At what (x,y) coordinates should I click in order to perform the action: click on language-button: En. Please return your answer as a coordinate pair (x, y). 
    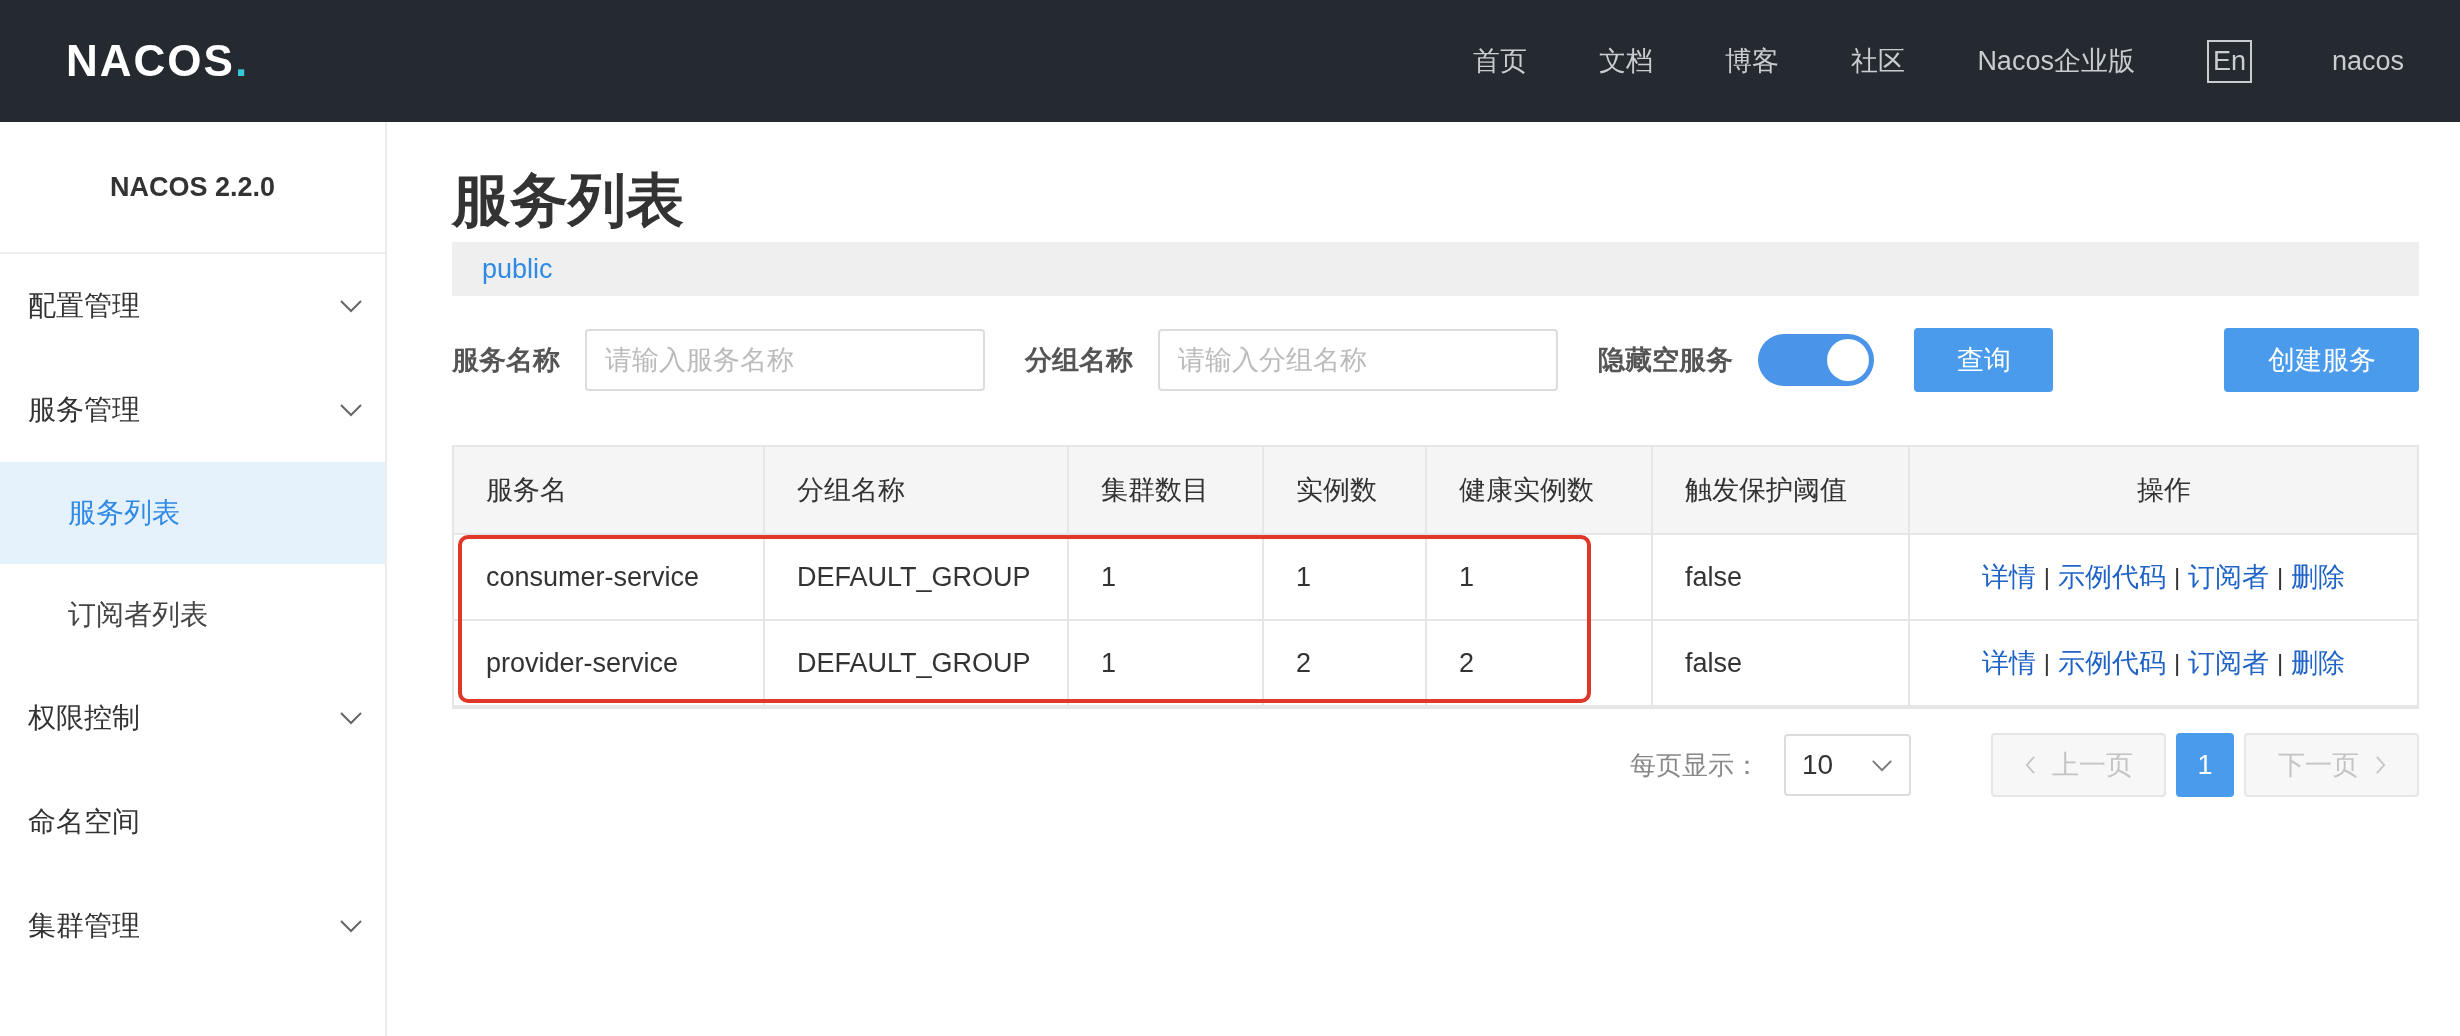
    Looking at the image, I should click on (2229, 61).